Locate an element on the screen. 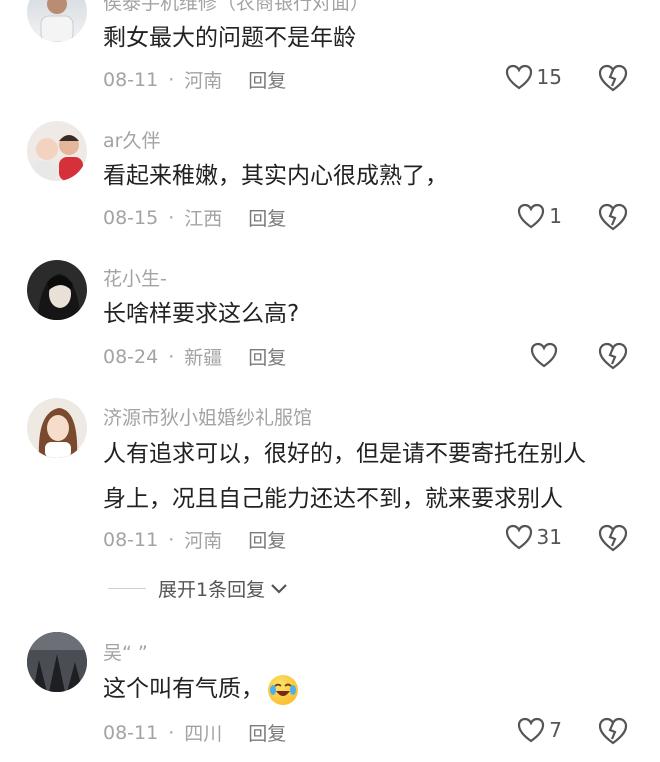  comment-username: 侯泰手机维修（农商银行对面） is located at coordinates (236, 7).